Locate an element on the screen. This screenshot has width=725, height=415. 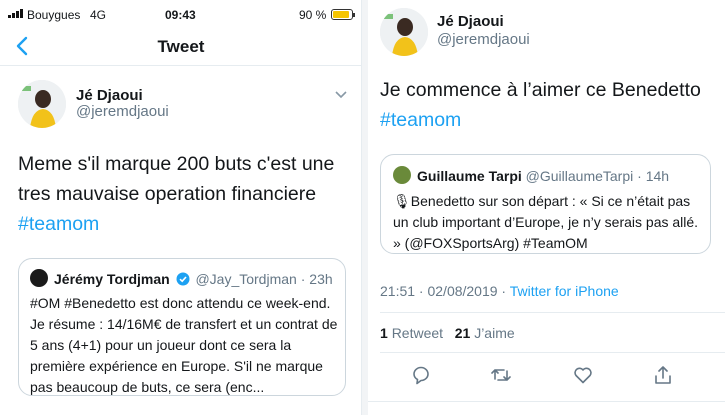
quoted-name: Guillaume Tarpi is located at coordinates (469, 176).